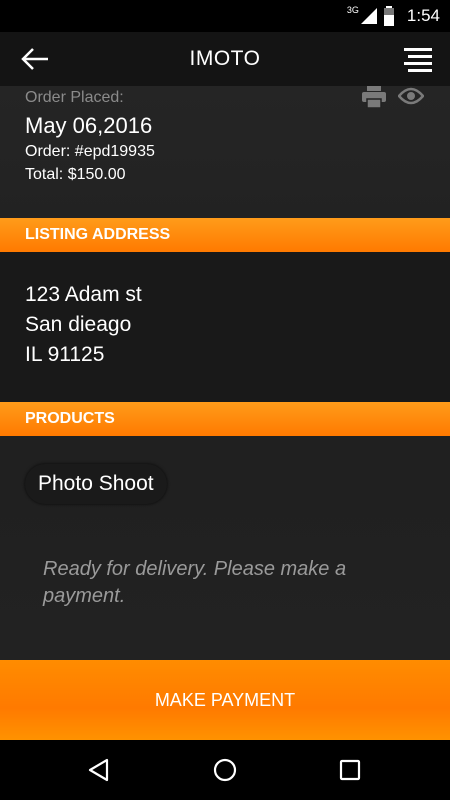 The width and height of the screenshot is (450, 800). I want to click on nav-home-icon, so click(225, 770).